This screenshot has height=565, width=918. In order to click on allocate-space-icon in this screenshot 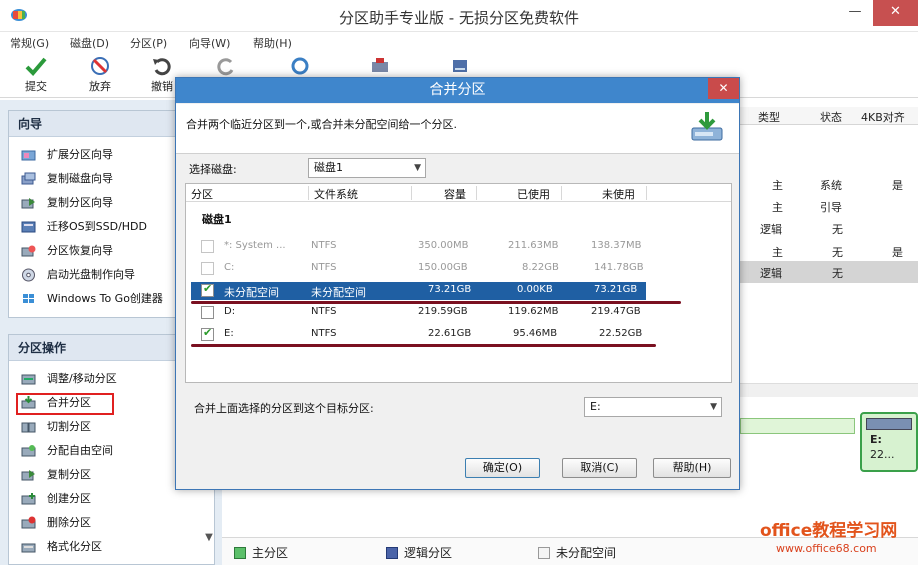, I will do `click(28, 451)`.